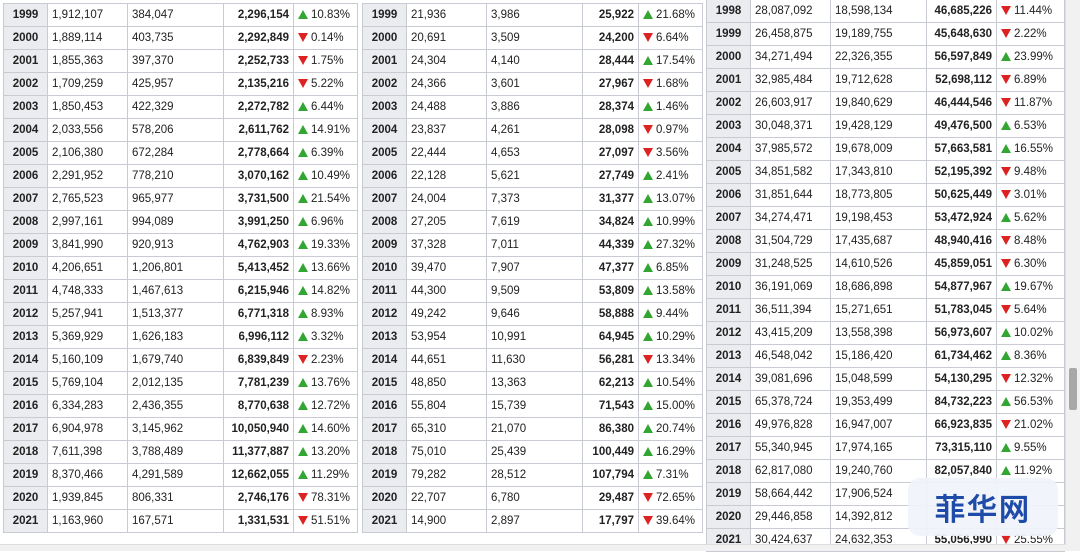 This screenshot has height=552, width=1080. Describe the element at coordinates (25, 314) in the screenshot. I see `year-cell: 2012` at that location.